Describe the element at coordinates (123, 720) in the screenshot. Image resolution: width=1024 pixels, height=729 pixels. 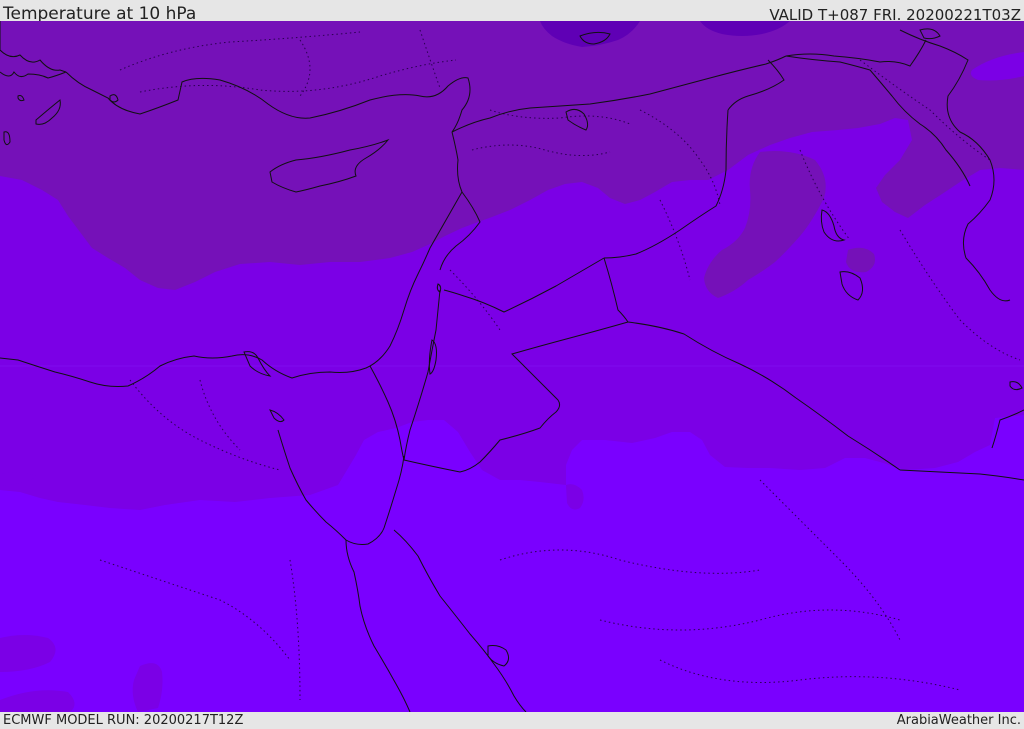
I see `model-run-label: ECMWF MODEL RUN: 20200217T12Z` at that location.